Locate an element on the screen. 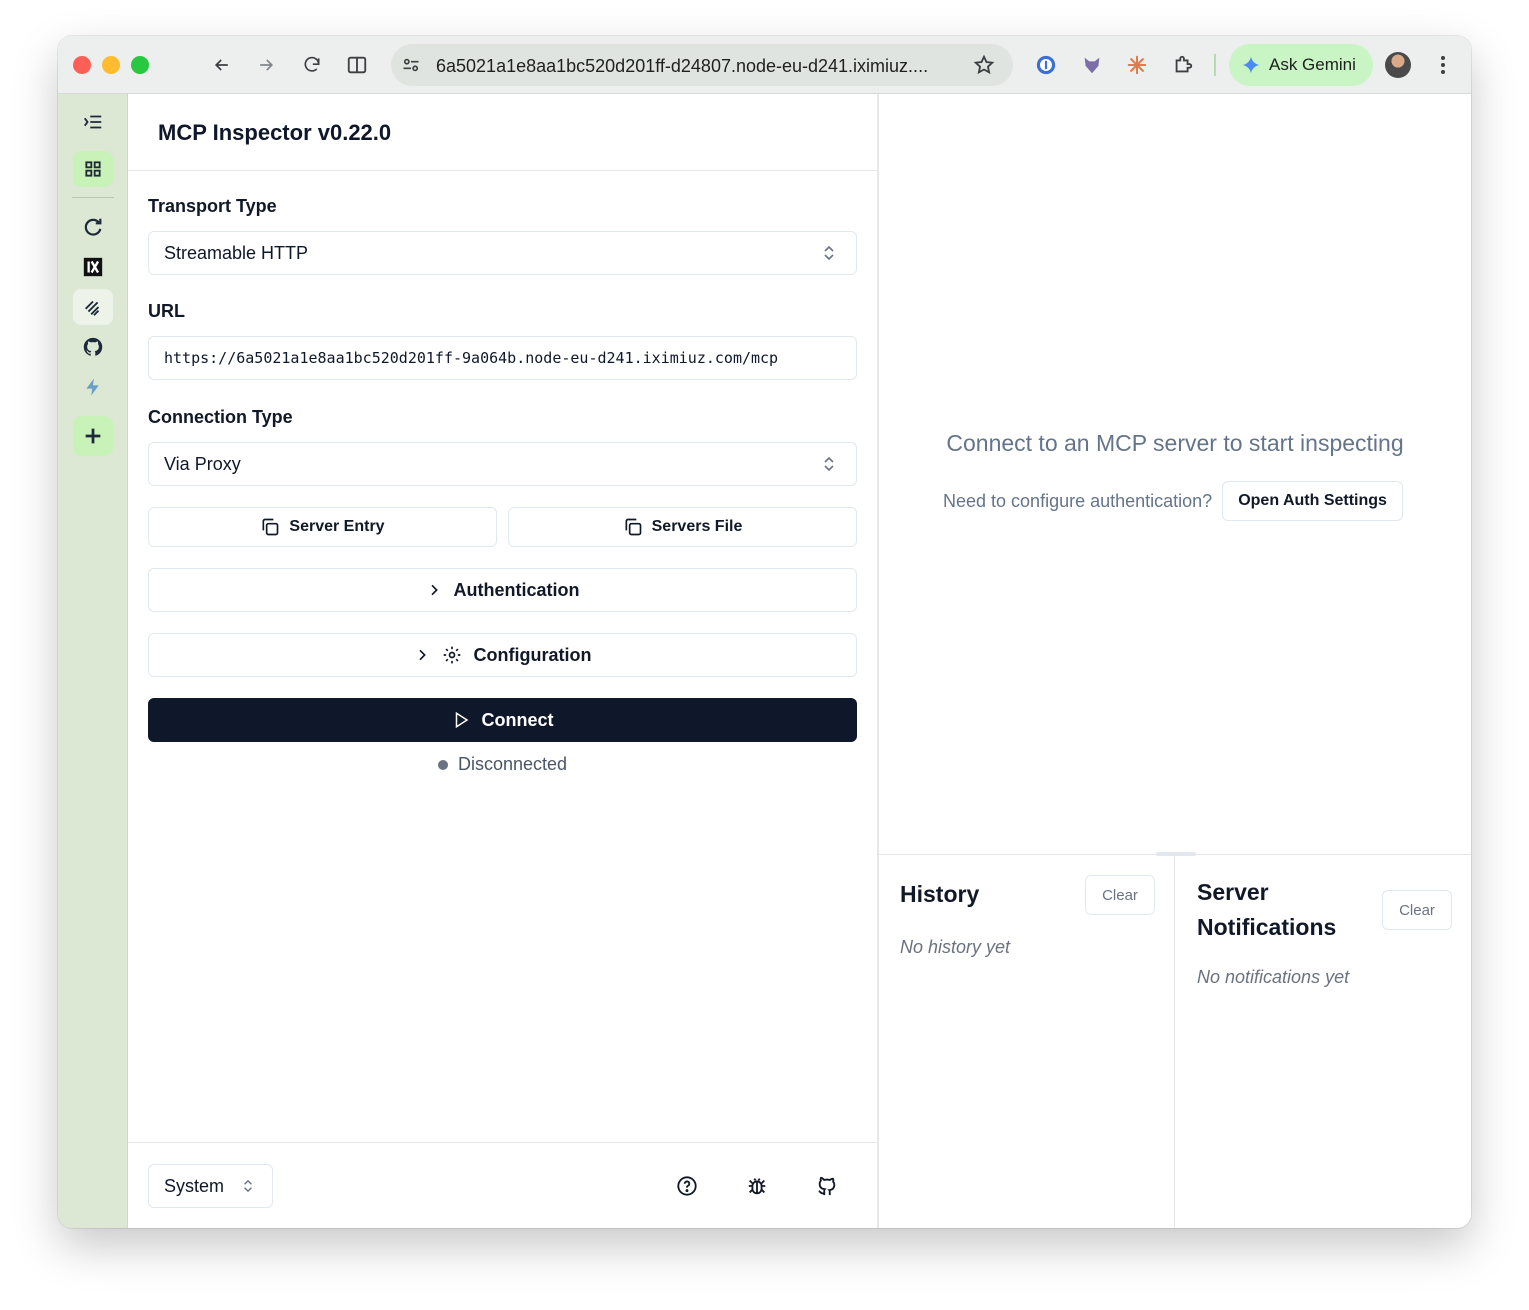 This screenshot has width=1529, height=1310. bug-icon is located at coordinates (757, 1186).